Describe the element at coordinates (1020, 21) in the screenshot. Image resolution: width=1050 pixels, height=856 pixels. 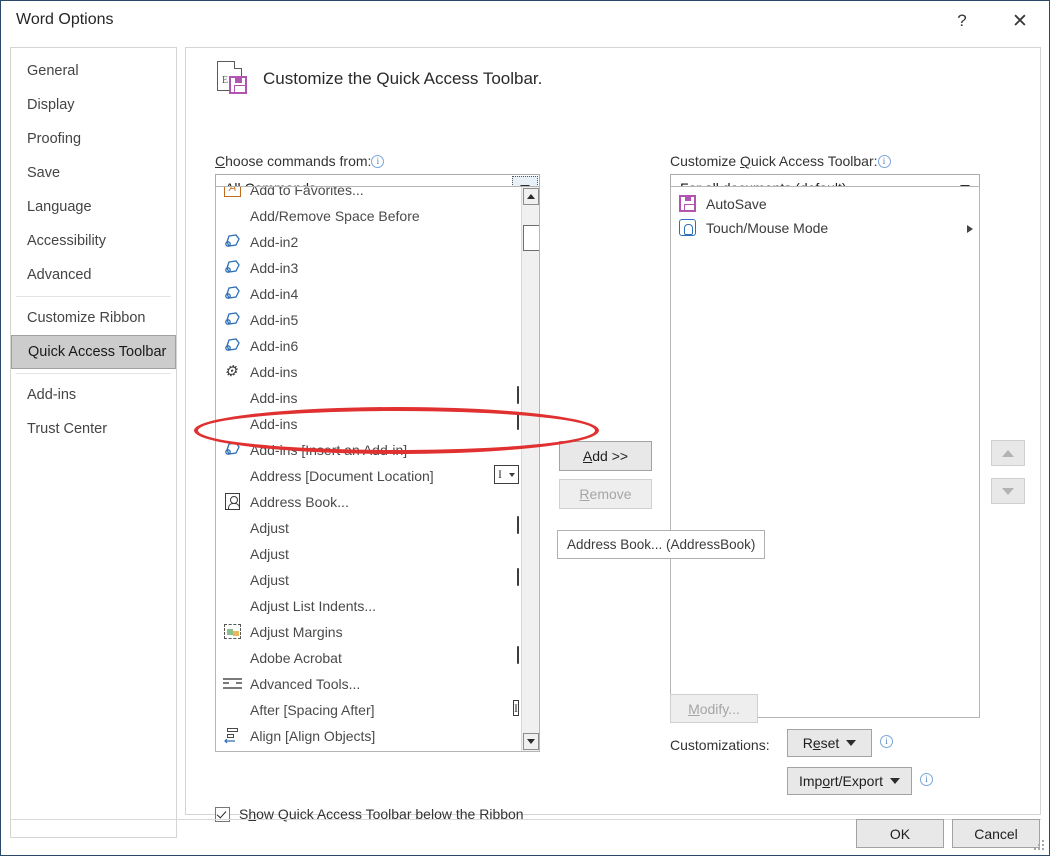
I see `close-icon: ✕` at that location.